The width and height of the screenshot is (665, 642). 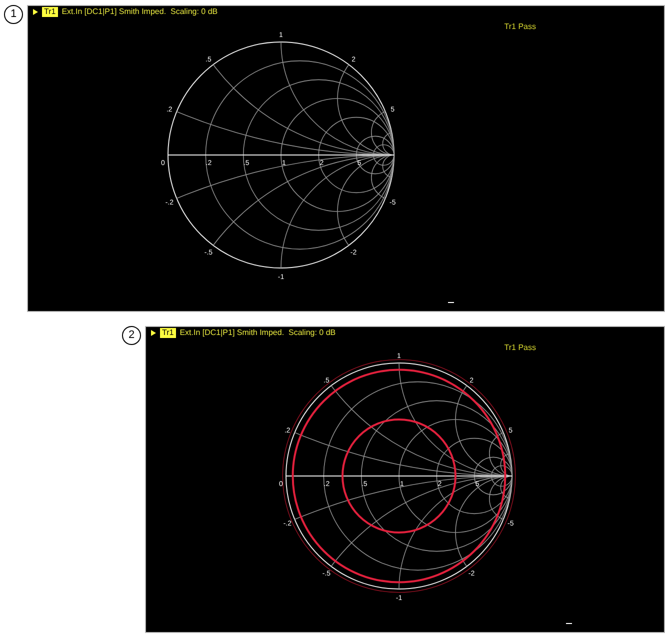 I want to click on figure-number: 2, so click(x=131, y=335).